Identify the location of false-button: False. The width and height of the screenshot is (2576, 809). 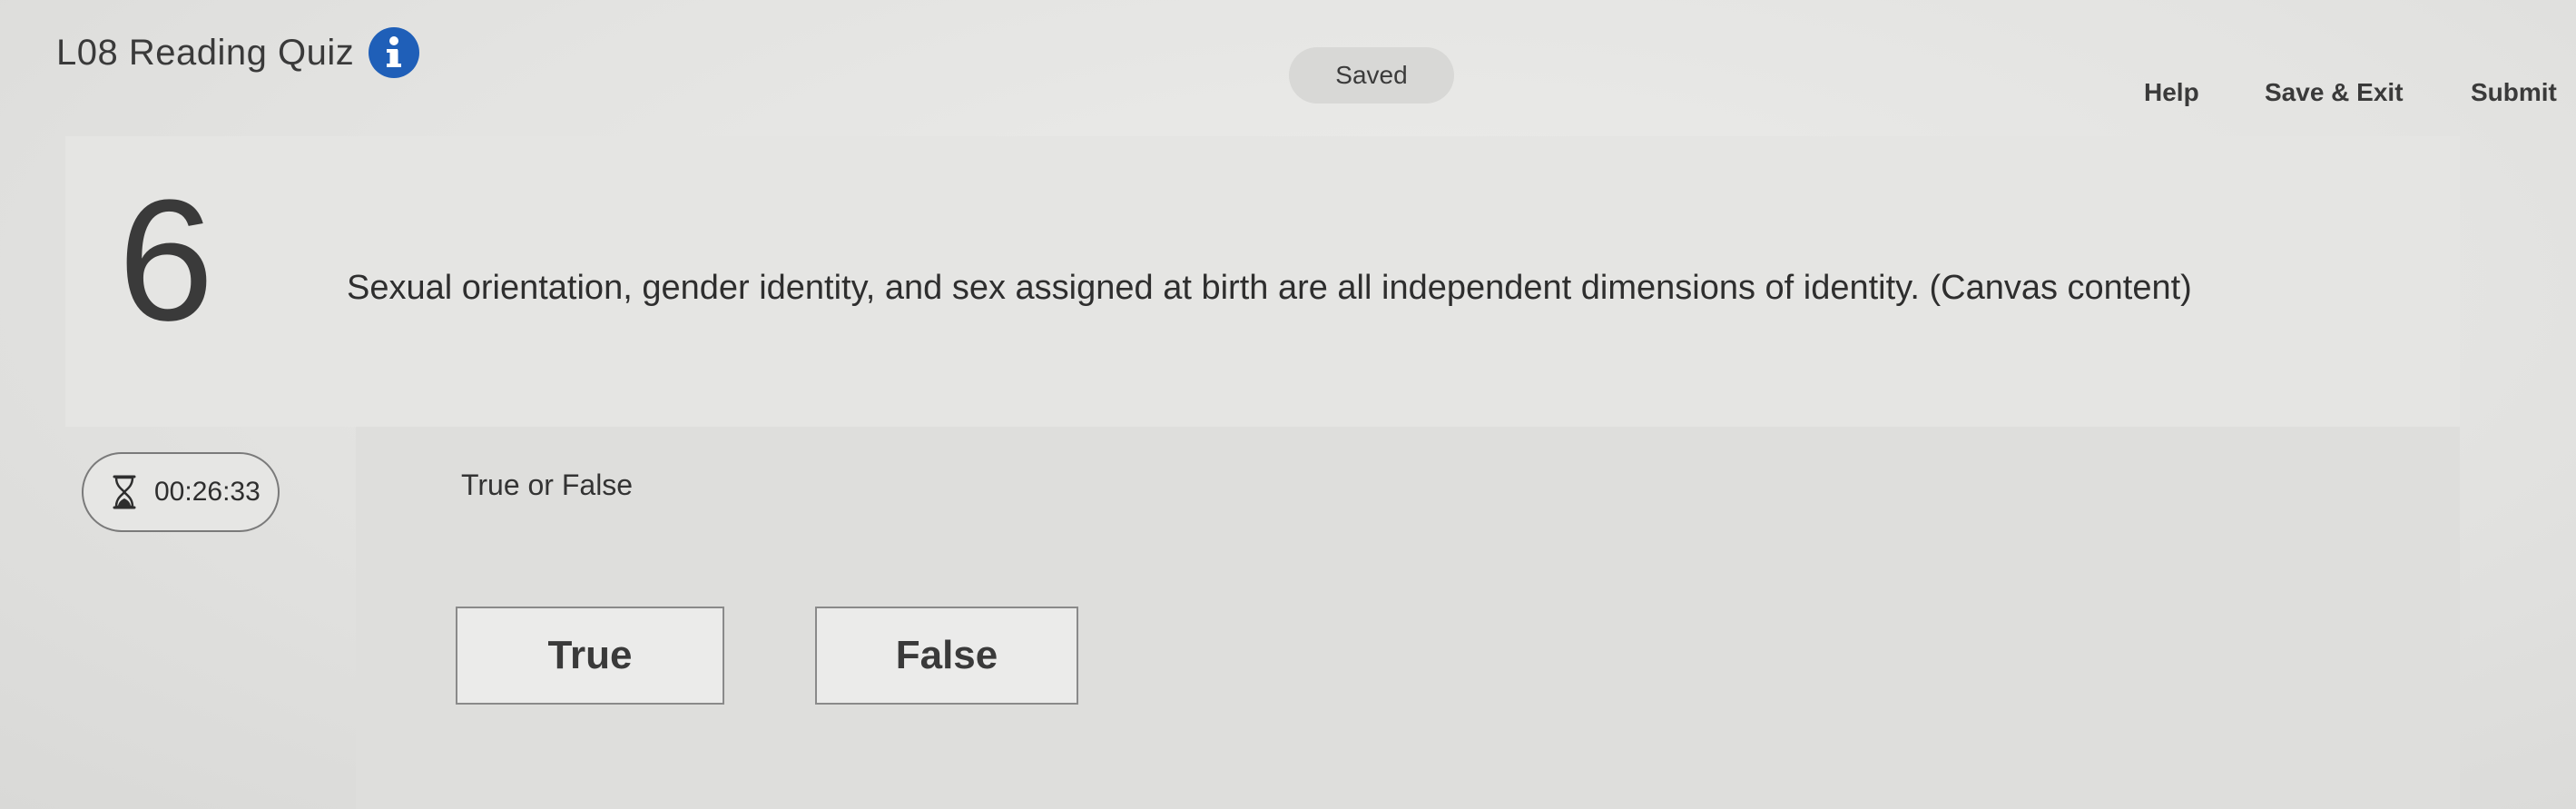
(946, 656).